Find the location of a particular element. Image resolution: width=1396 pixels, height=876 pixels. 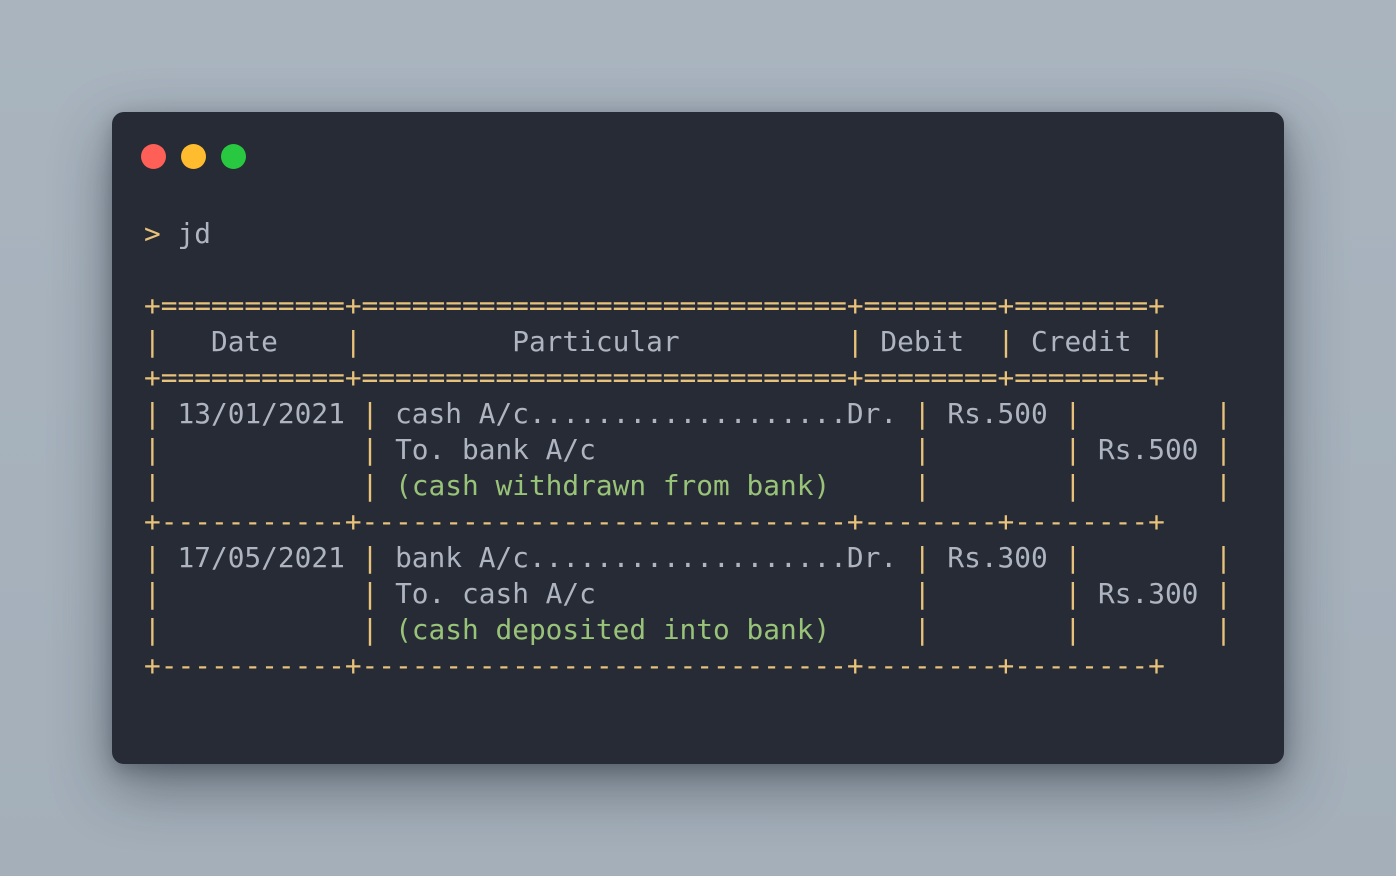

table-row: | | (cash deposited into bank) | | | is located at coordinates (688, 629).